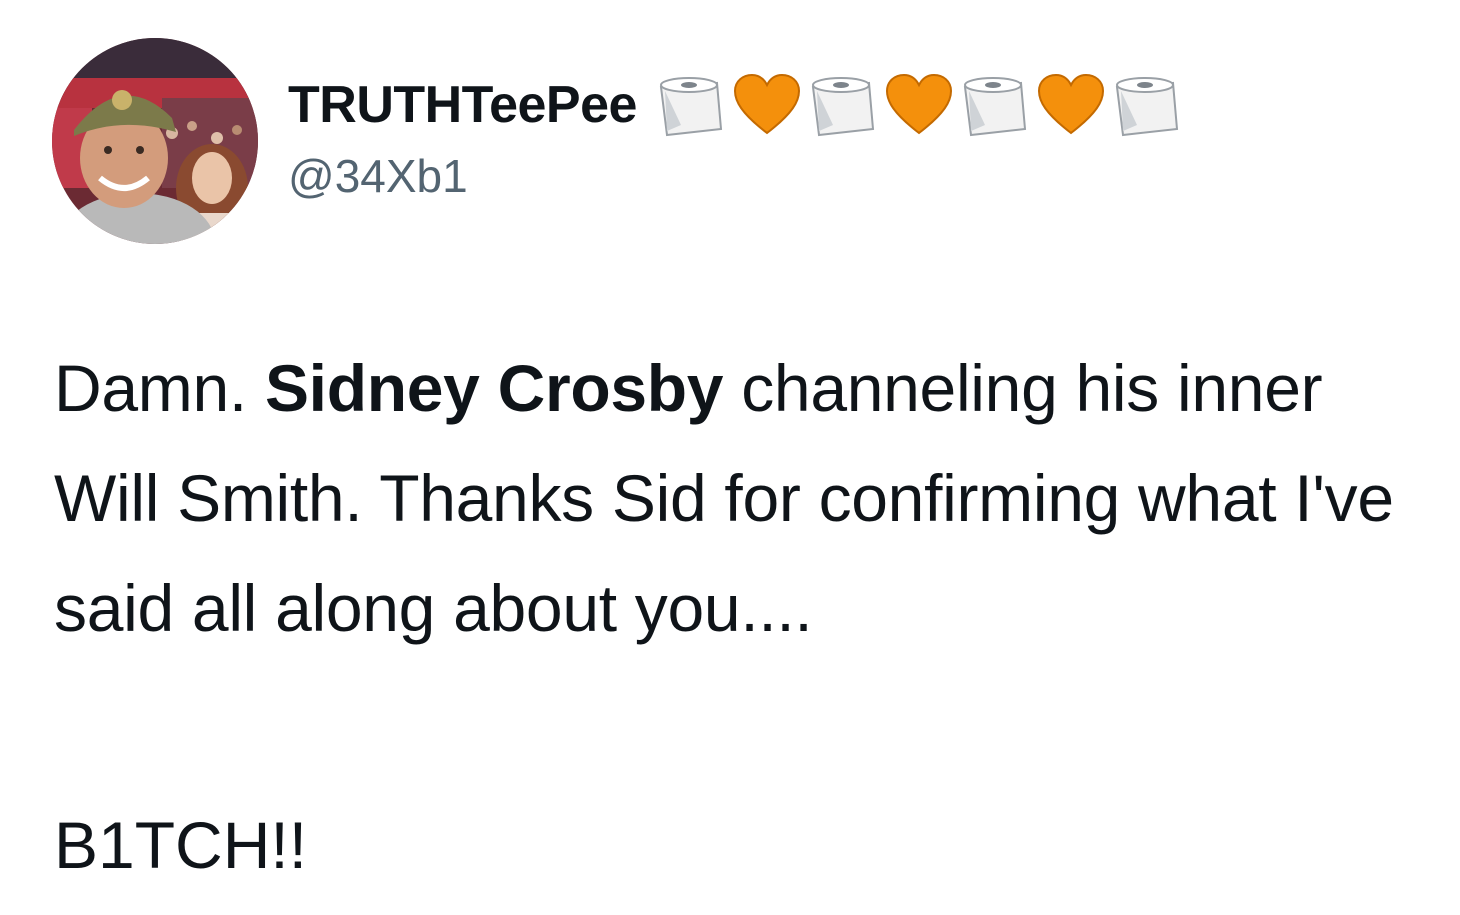  I want to click on avatar, so click(155, 141).